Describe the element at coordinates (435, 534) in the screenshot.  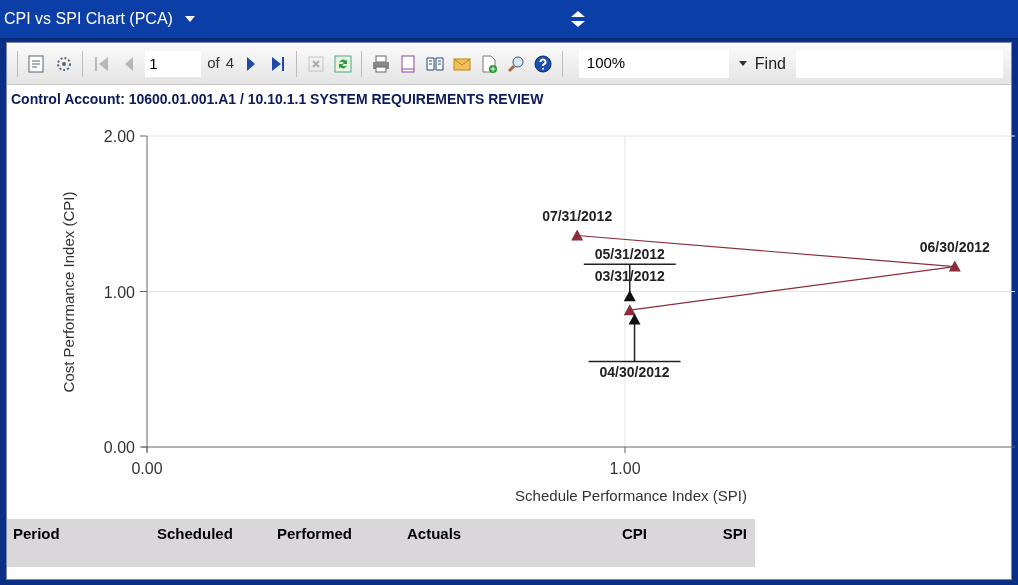
I see `column-header: Actuals` at that location.